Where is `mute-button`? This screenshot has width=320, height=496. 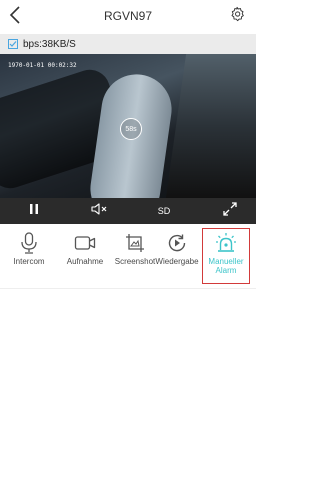 mute-button is located at coordinates (100, 211).